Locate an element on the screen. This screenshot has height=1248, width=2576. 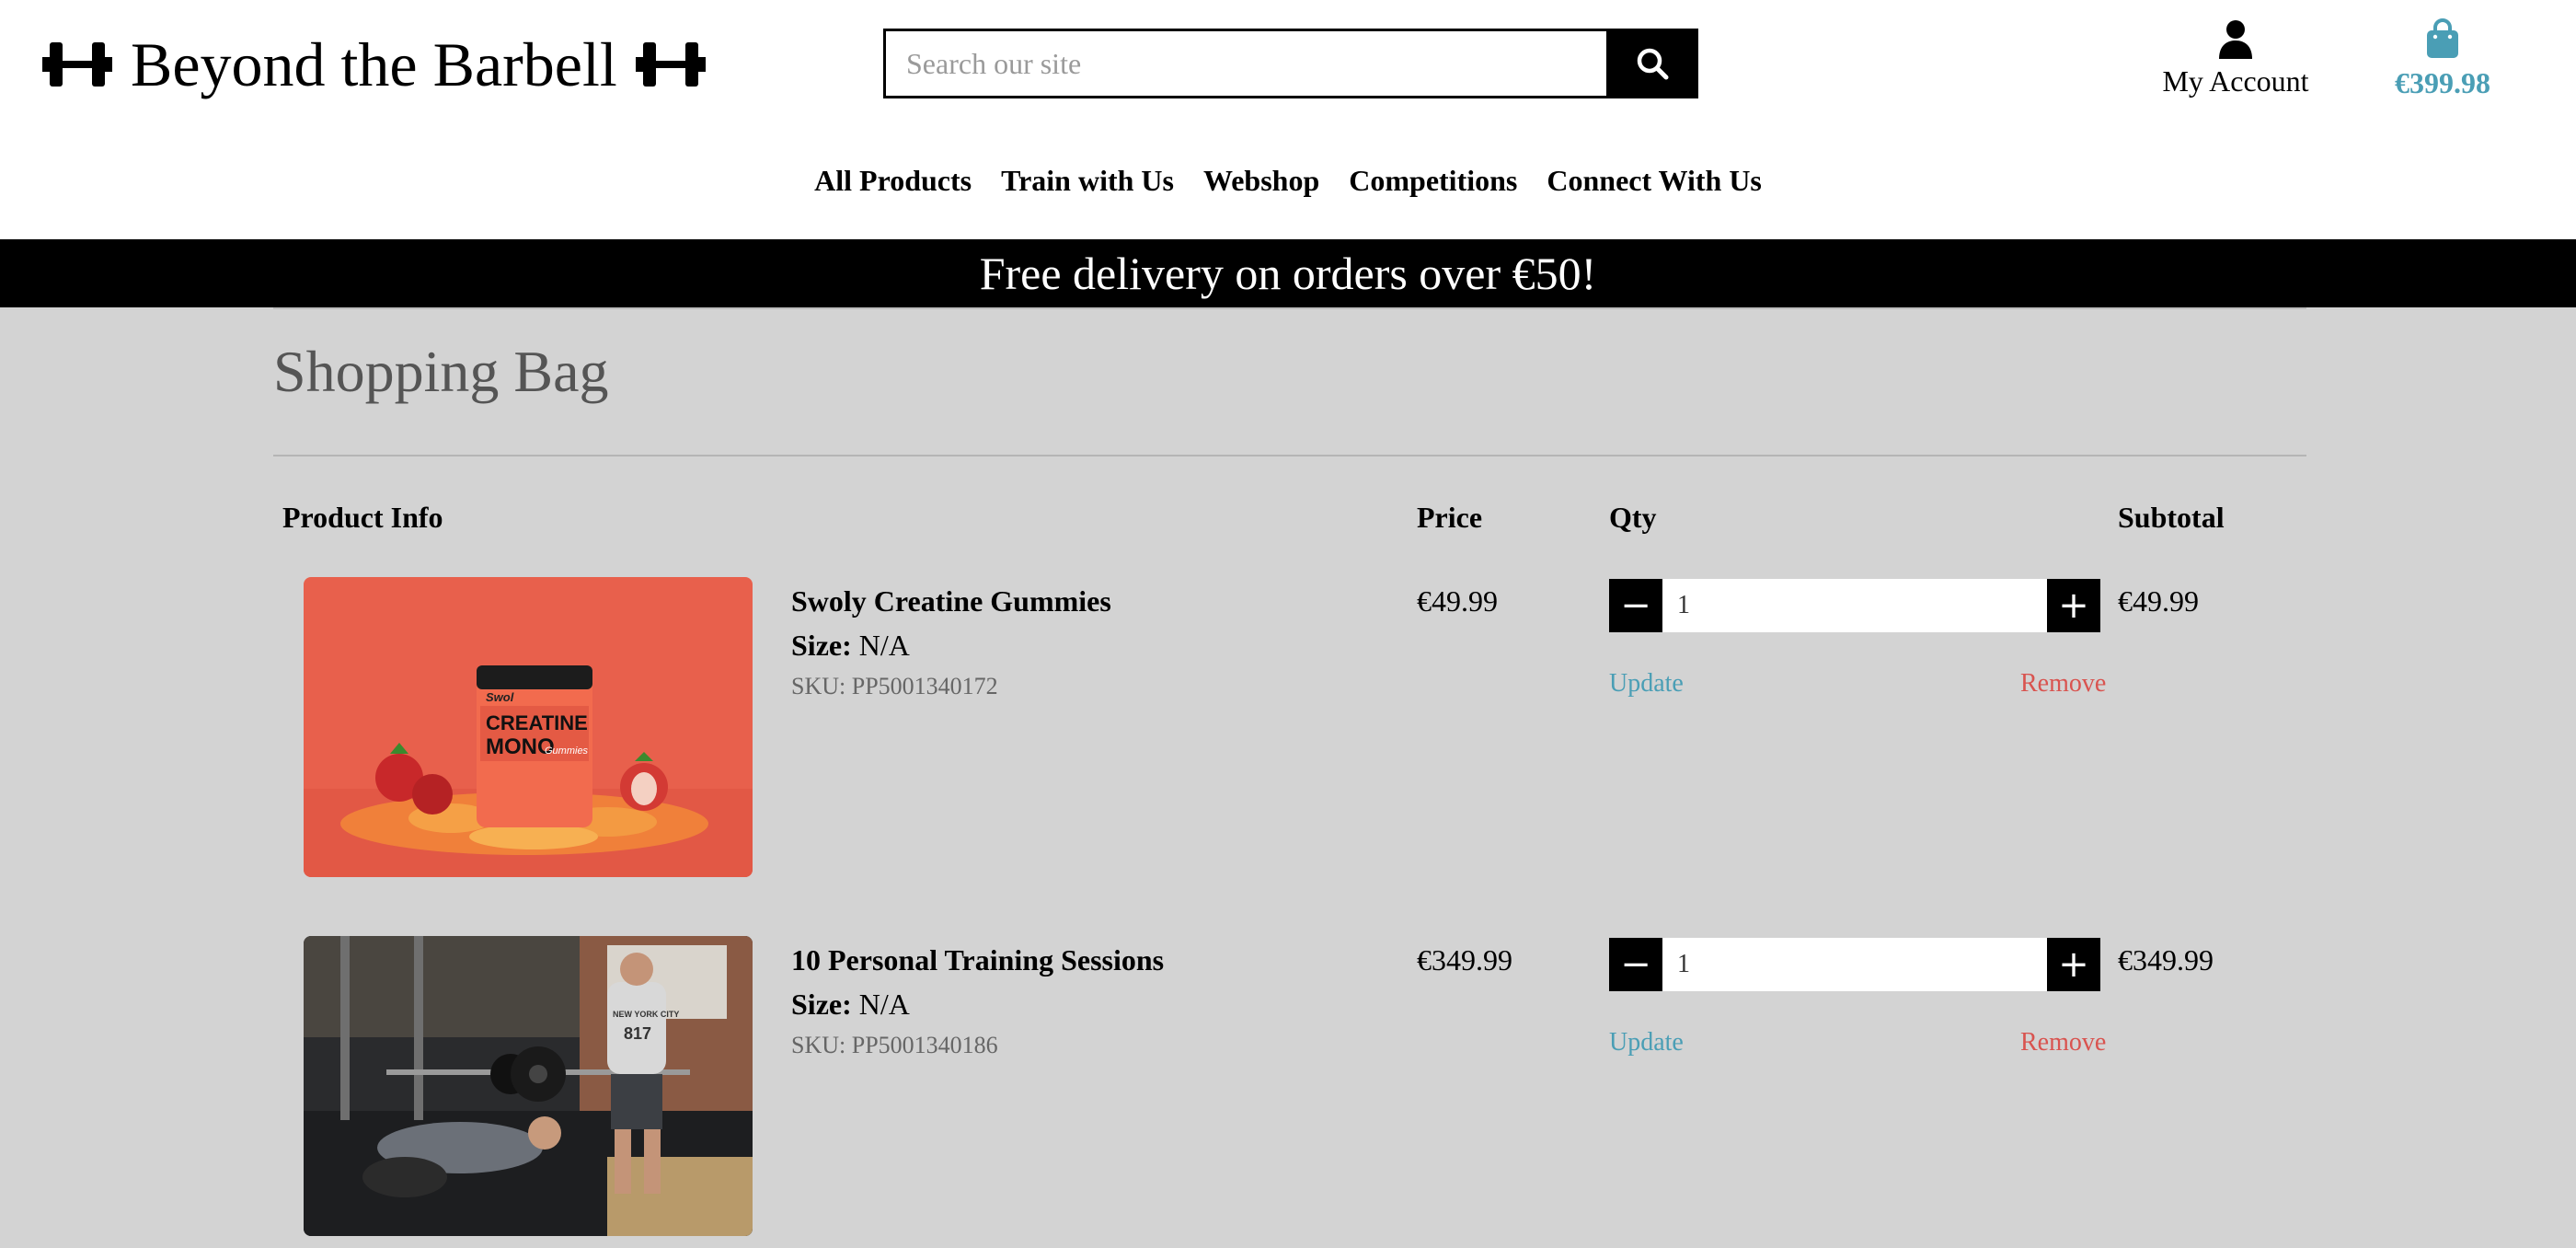
image-brand-text: Swol is located at coordinates (500, 697).